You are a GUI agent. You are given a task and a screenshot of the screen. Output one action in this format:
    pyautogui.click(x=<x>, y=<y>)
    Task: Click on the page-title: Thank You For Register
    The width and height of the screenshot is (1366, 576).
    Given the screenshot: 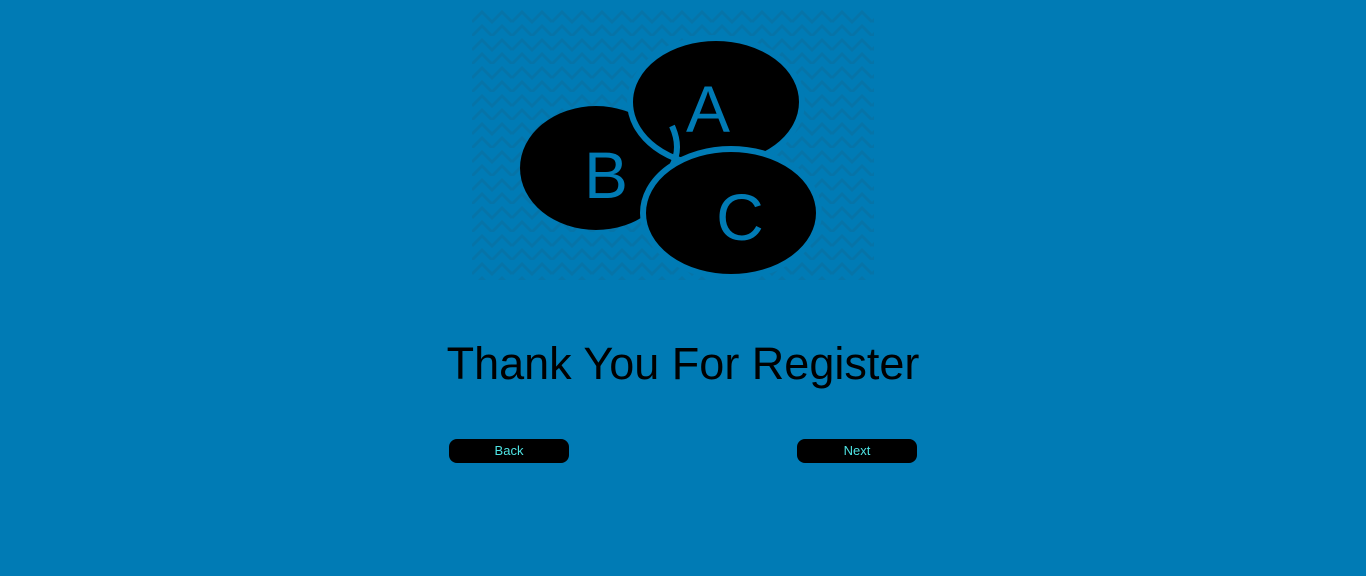 What is the action you would take?
    pyautogui.click(x=683, y=363)
    